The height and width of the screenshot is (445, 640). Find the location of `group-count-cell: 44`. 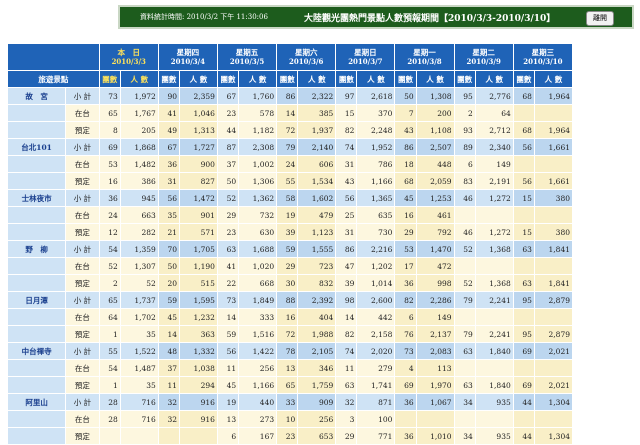

group-count-cell: 44 is located at coordinates (523, 436).